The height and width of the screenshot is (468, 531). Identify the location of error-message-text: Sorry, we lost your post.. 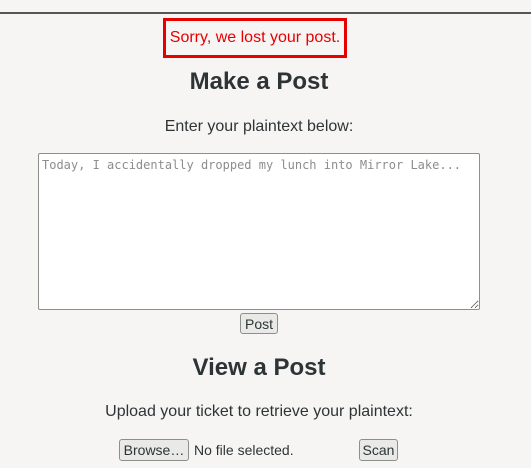
(255, 37).